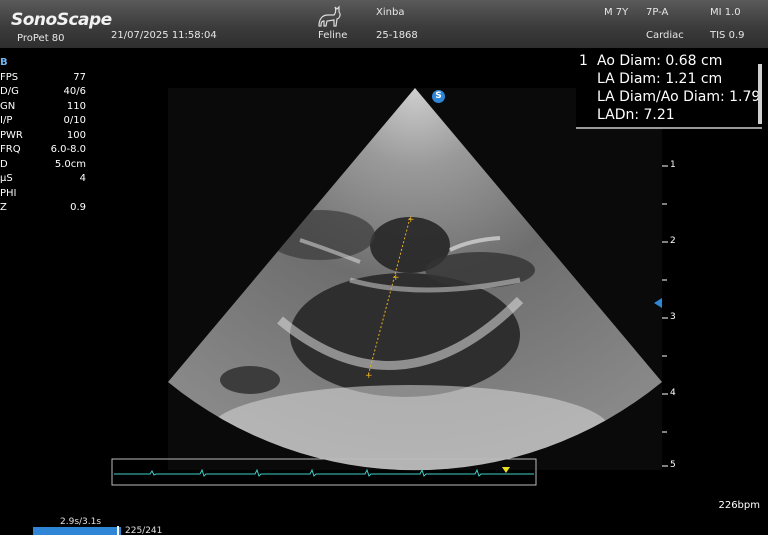 This screenshot has width=768, height=535. Describe the element at coordinates (739, 505) in the screenshot. I see `heart-rate: 226bpm` at that location.